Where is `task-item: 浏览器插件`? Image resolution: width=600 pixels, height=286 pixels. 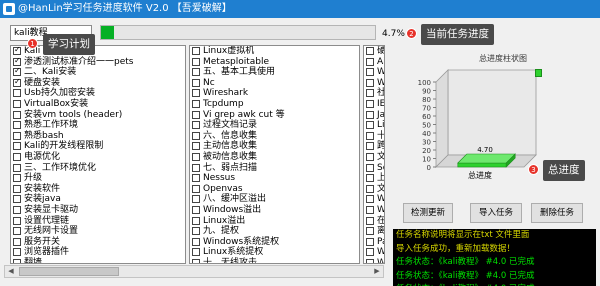
task-item: 浏览器插件 is located at coordinates (98, 252).